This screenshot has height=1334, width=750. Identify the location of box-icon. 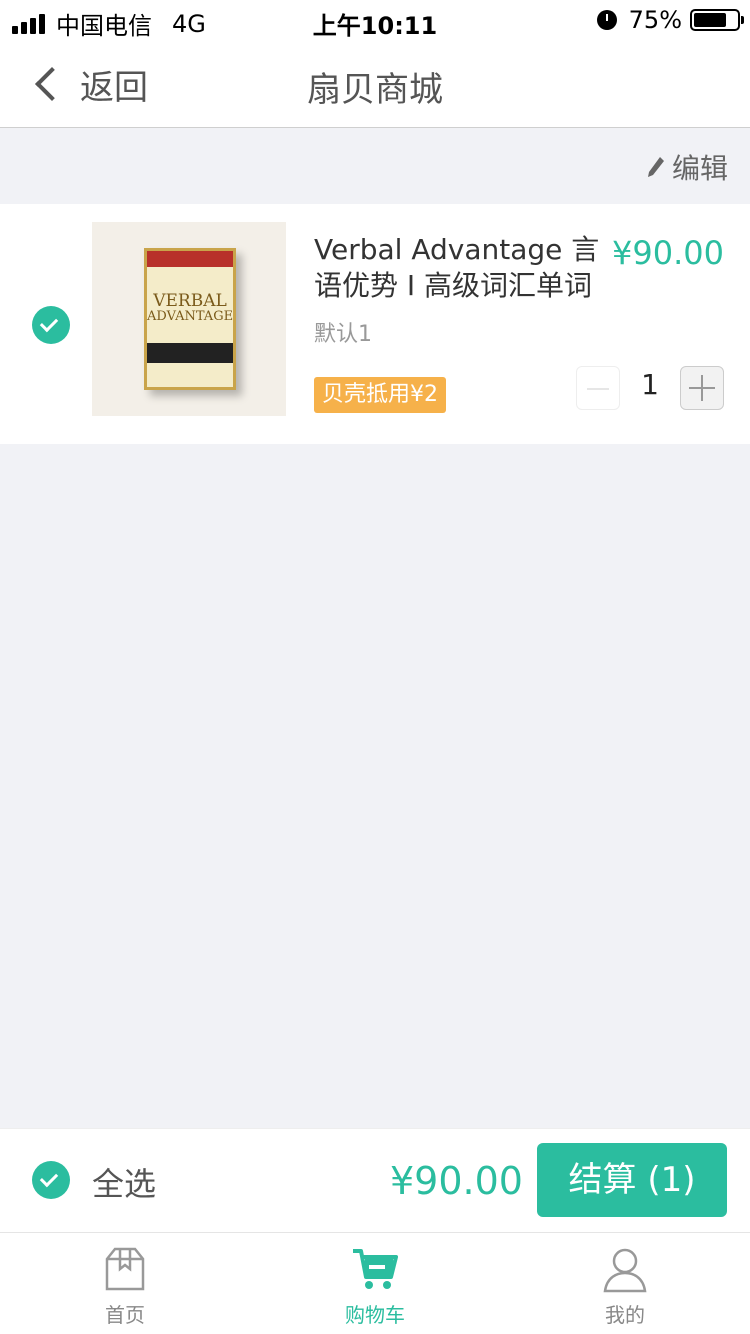
(125, 1269).